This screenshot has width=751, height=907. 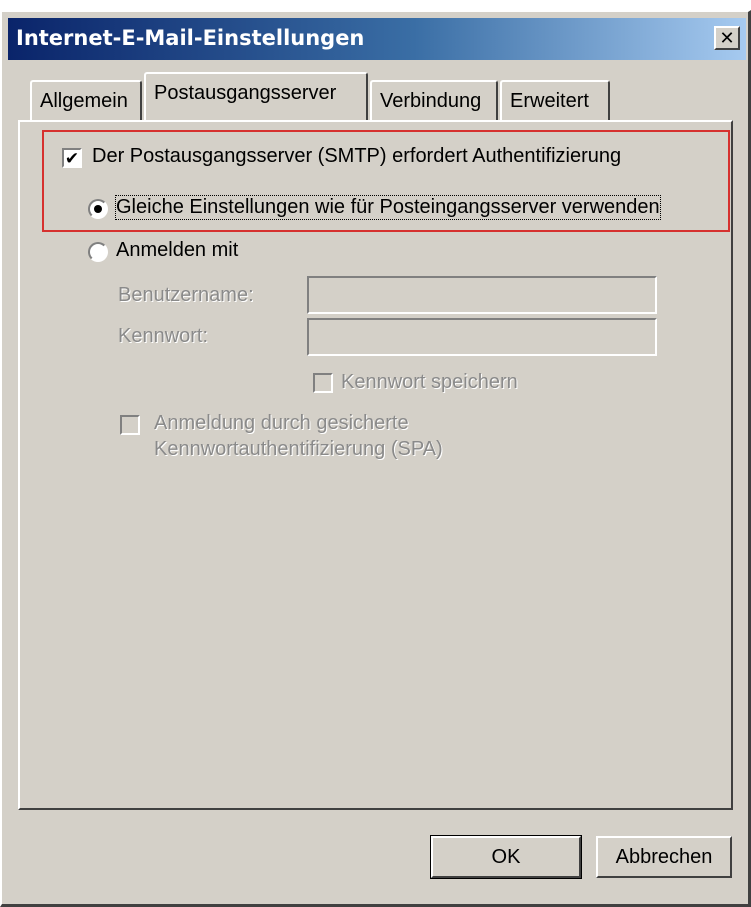 What do you see at coordinates (298, 449) in the screenshot?
I see `spa-label-line2: Kennwortauthentifizierung (SPA)` at bounding box center [298, 449].